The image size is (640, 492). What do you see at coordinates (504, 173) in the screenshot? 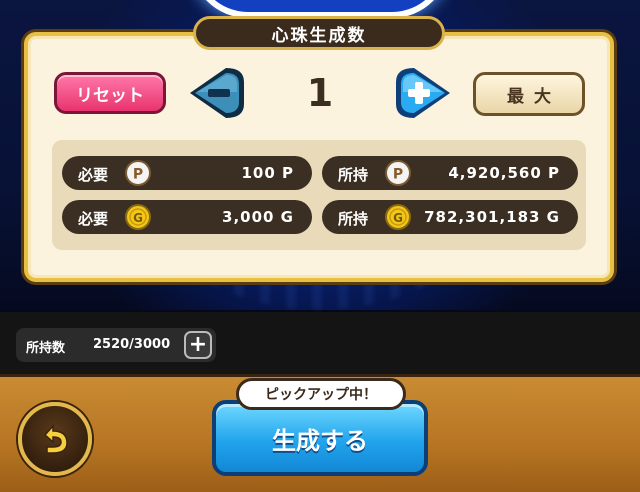
I see `owned-points-value: 4,920,560 P` at bounding box center [504, 173].